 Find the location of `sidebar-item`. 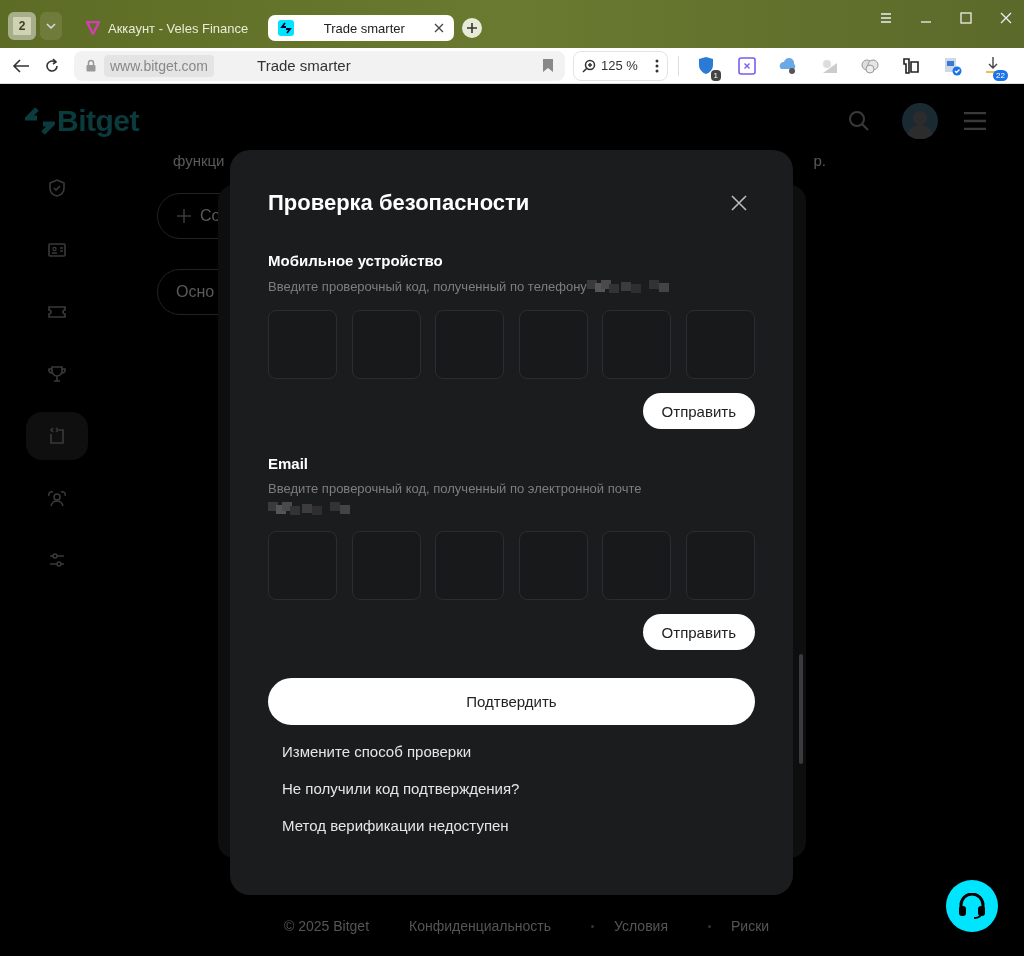

sidebar-item is located at coordinates (57, 436).